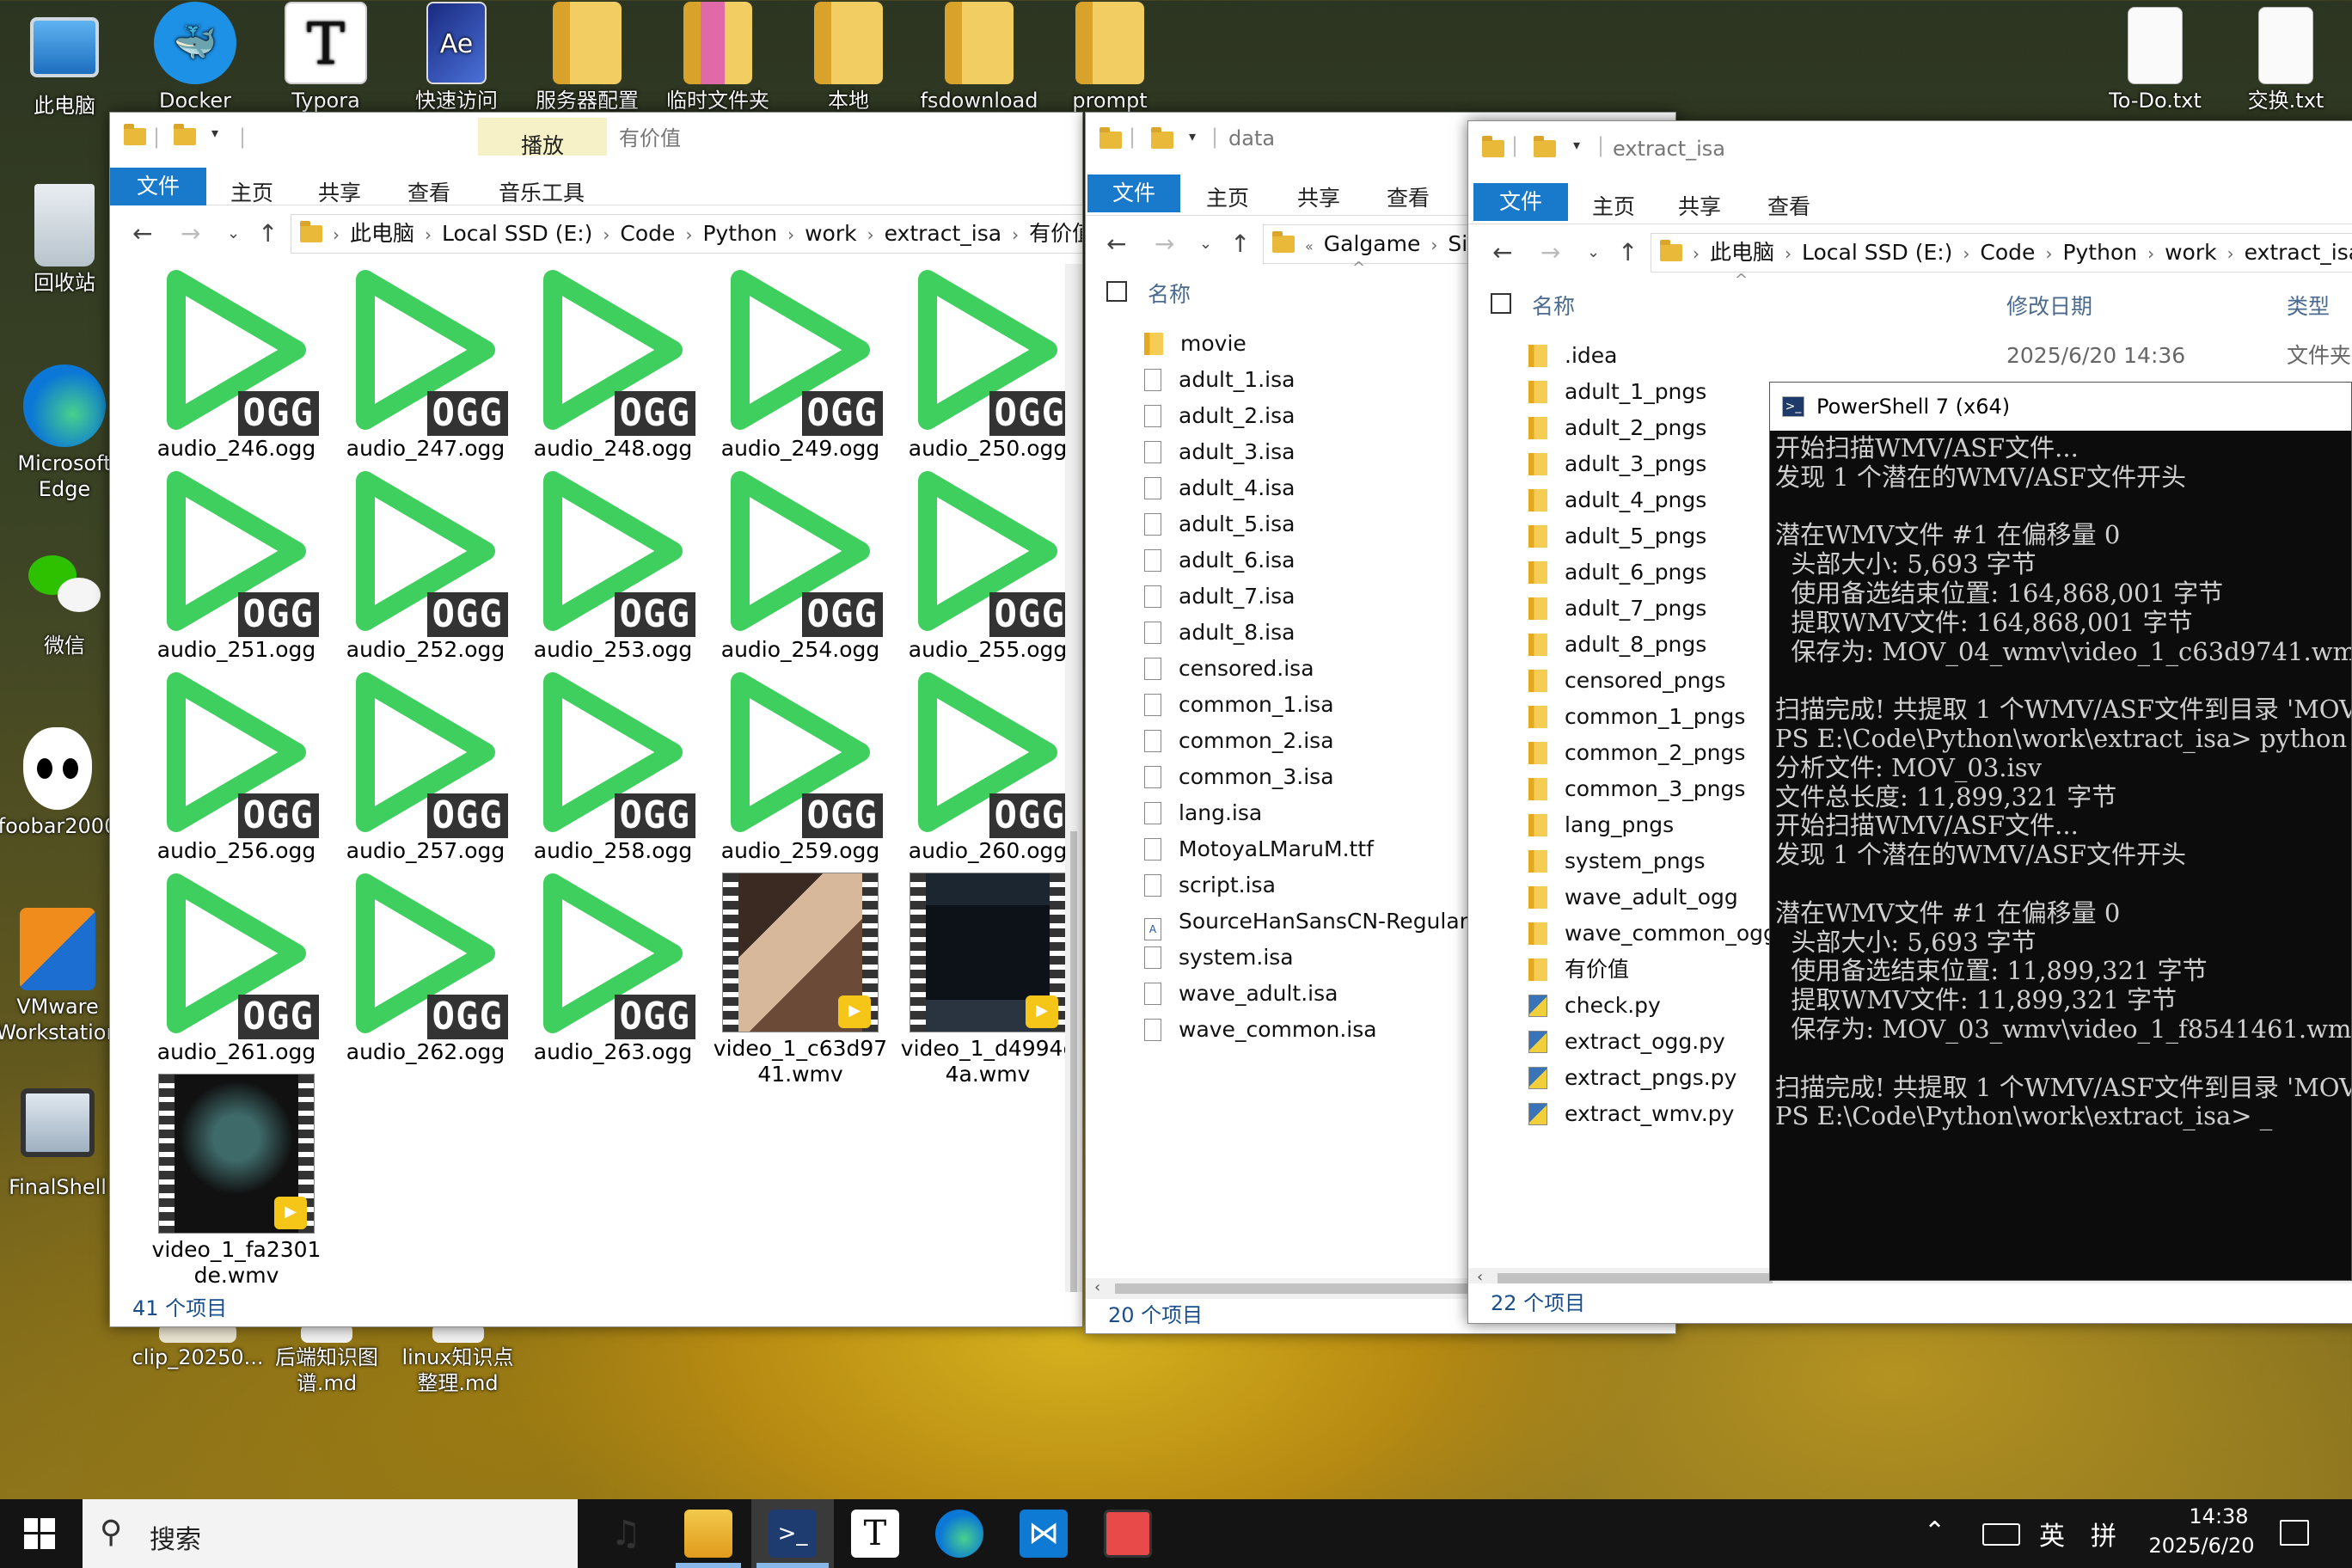 The height and width of the screenshot is (1568, 2352). What do you see at coordinates (426, 564) in the screenshot?
I see `ogg-file-item: OGG audio_252.ogg` at bounding box center [426, 564].